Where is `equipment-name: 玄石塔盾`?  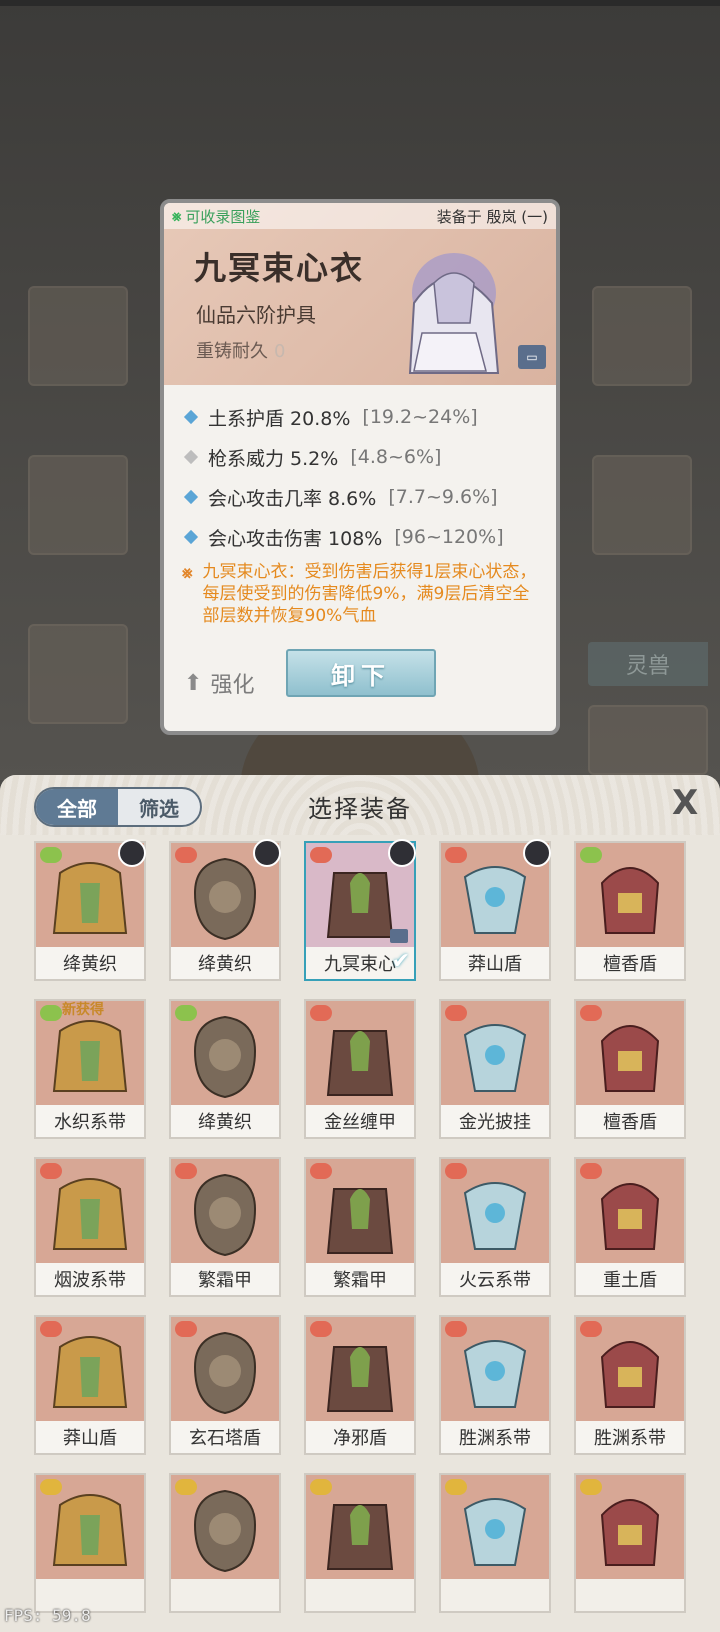
equipment-name: 玄石塔盾 is located at coordinates (225, 1437).